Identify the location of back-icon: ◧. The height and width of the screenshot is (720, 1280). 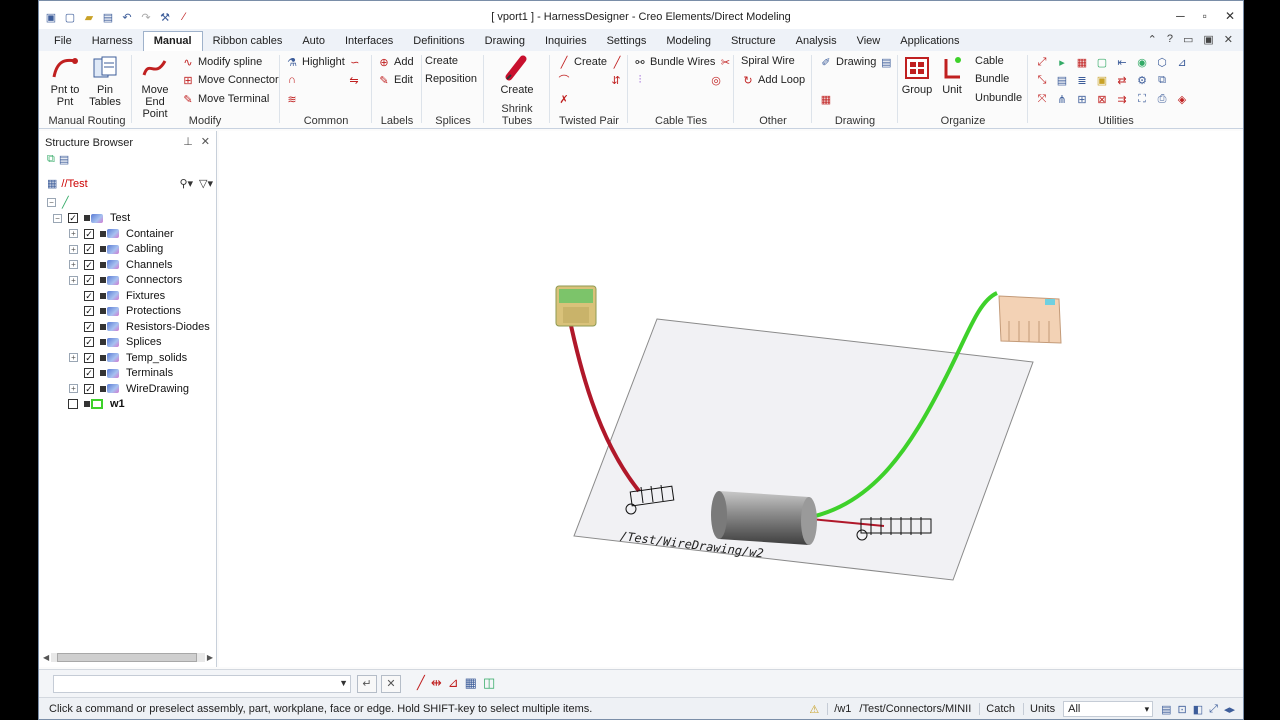
(1198, 709).